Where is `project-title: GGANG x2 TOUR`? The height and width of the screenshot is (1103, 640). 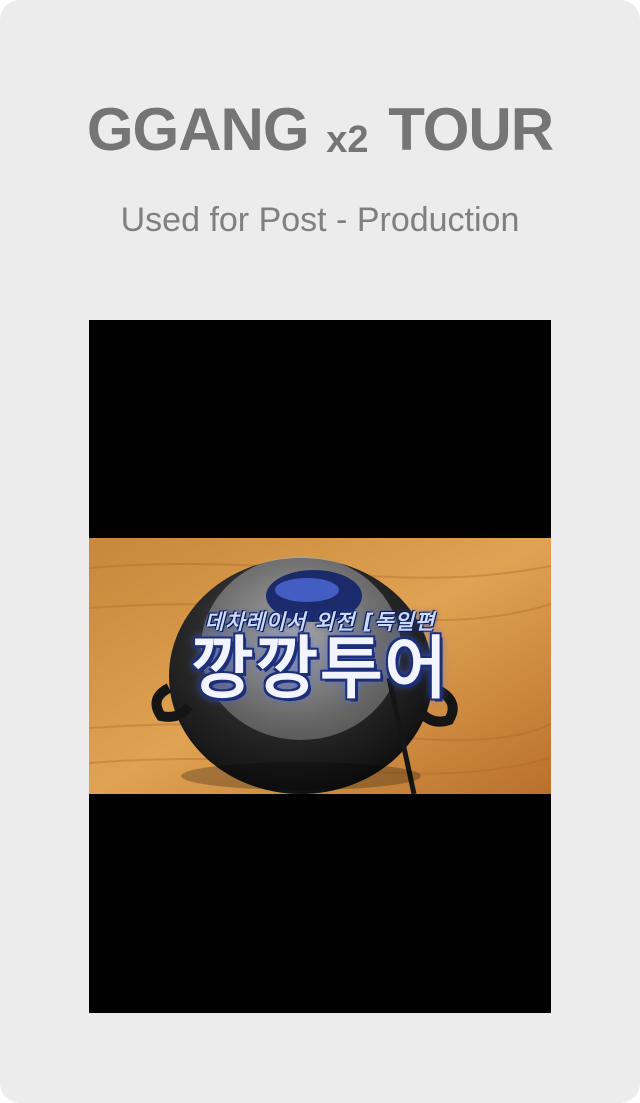 project-title: GGANG x2 TOUR is located at coordinates (320, 135).